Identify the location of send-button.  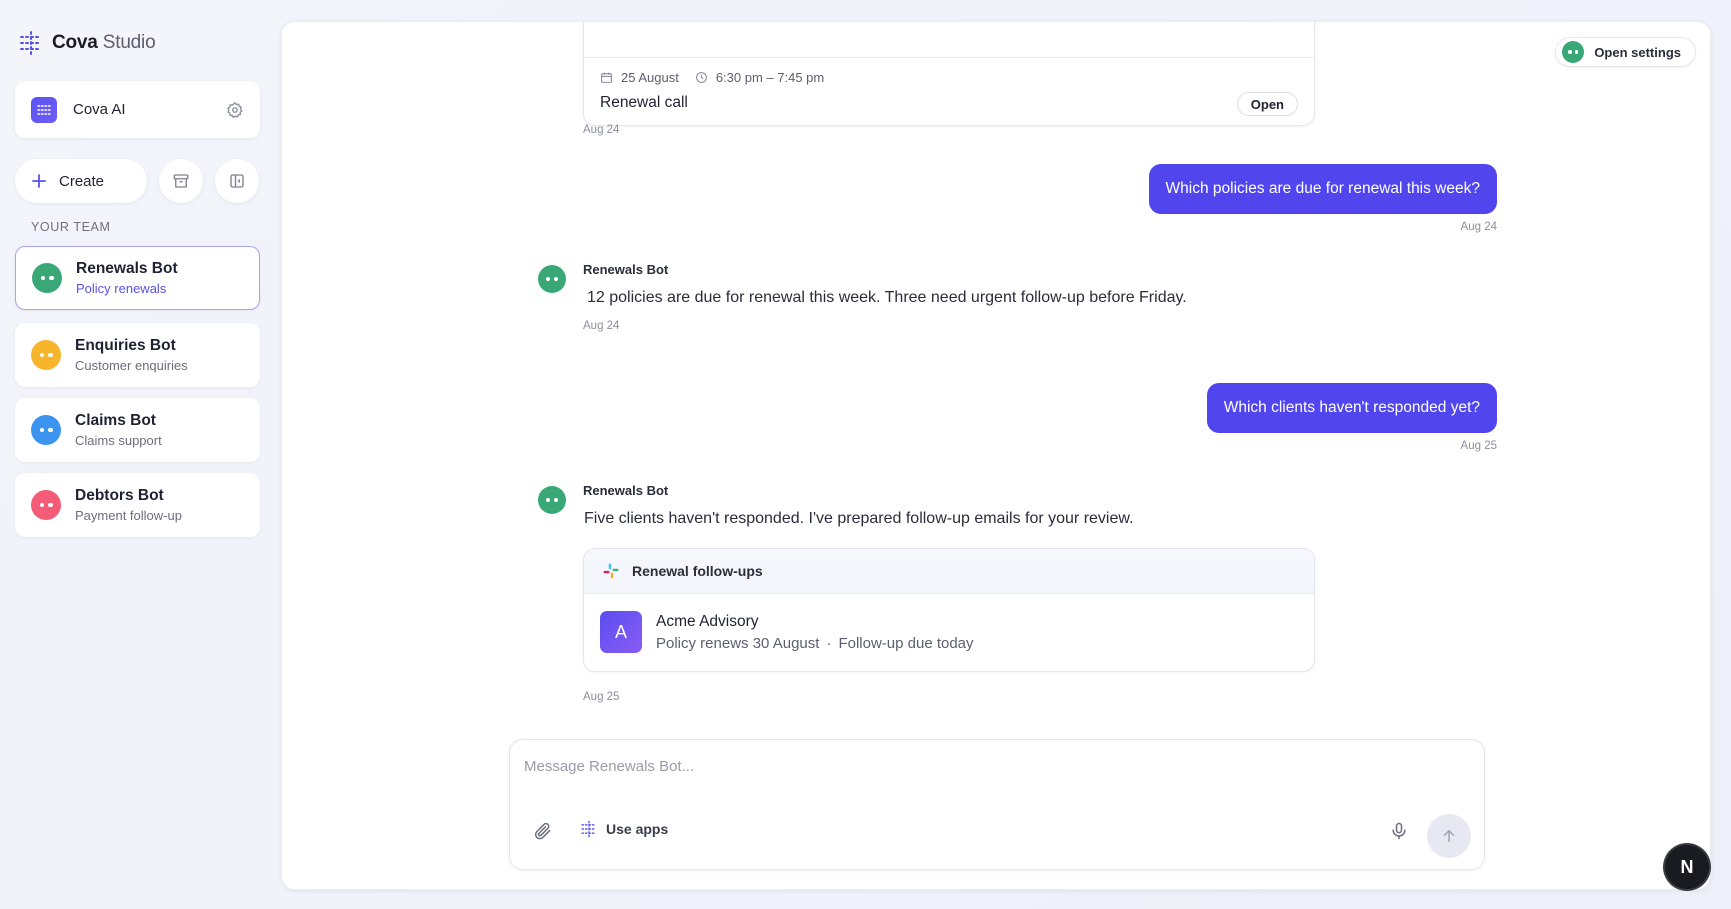
(1449, 836).